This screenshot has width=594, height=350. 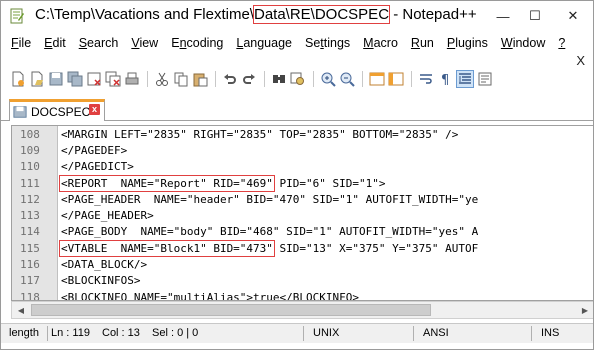 What do you see at coordinates (94, 150) in the screenshot?
I see `line-text: </PAGEDEF>` at bounding box center [94, 150].